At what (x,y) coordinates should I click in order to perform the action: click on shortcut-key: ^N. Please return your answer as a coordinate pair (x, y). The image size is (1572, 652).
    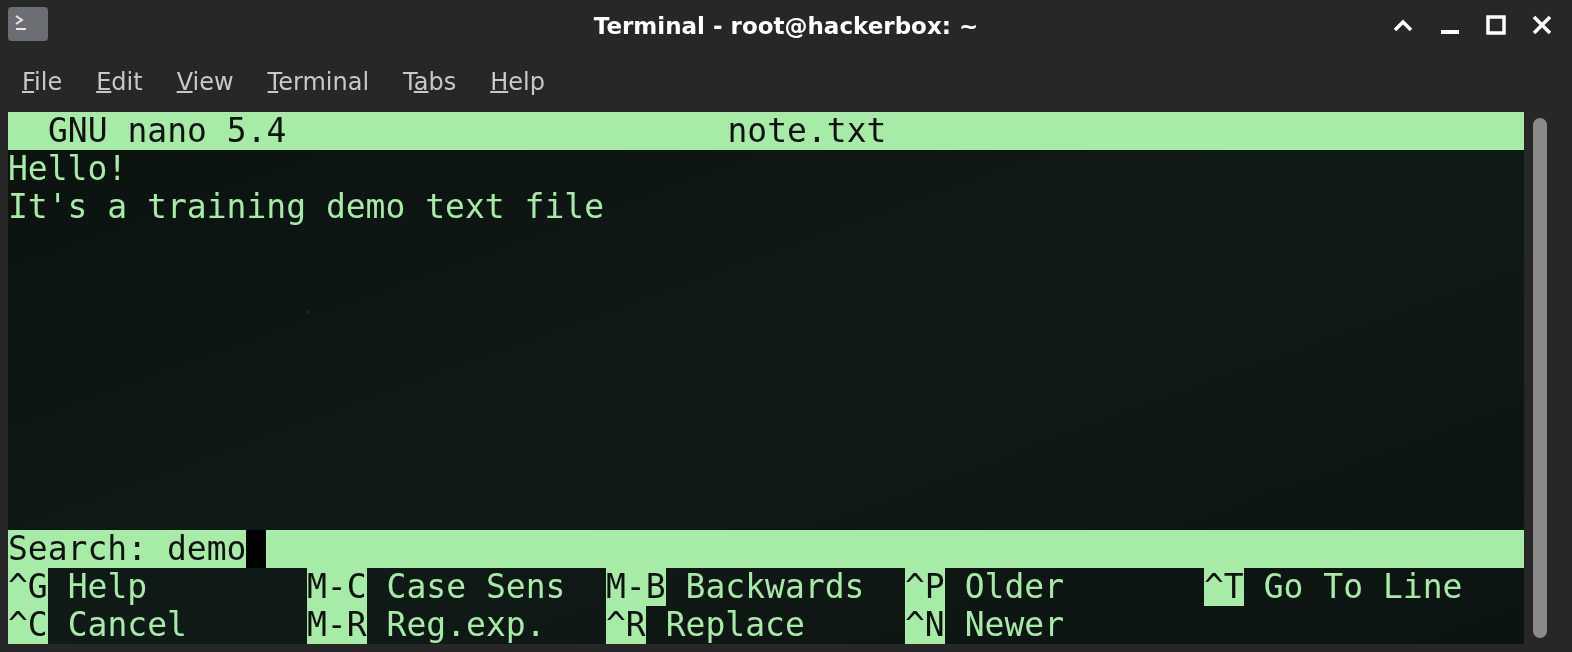
    Looking at the image, I should click on (925, 625).